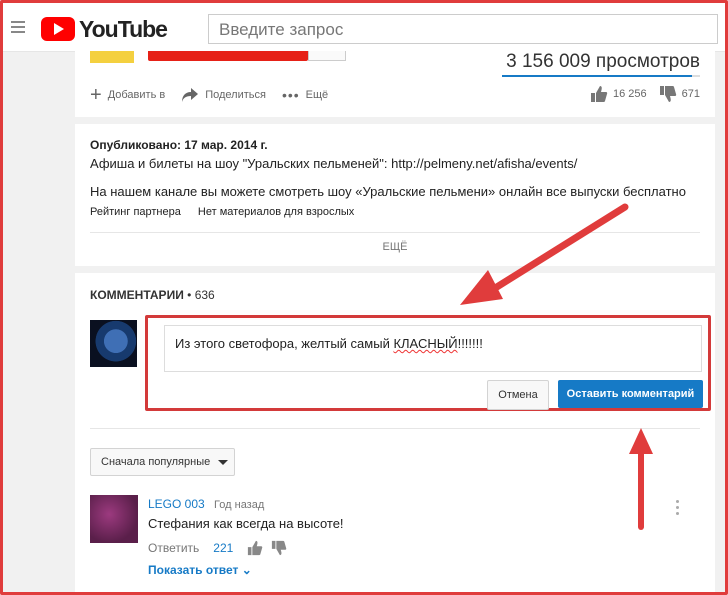  What do you see at coordinates (601, 76) in the screenshot?
I see `like-ratio-bar` at bounding box center [601, 76].